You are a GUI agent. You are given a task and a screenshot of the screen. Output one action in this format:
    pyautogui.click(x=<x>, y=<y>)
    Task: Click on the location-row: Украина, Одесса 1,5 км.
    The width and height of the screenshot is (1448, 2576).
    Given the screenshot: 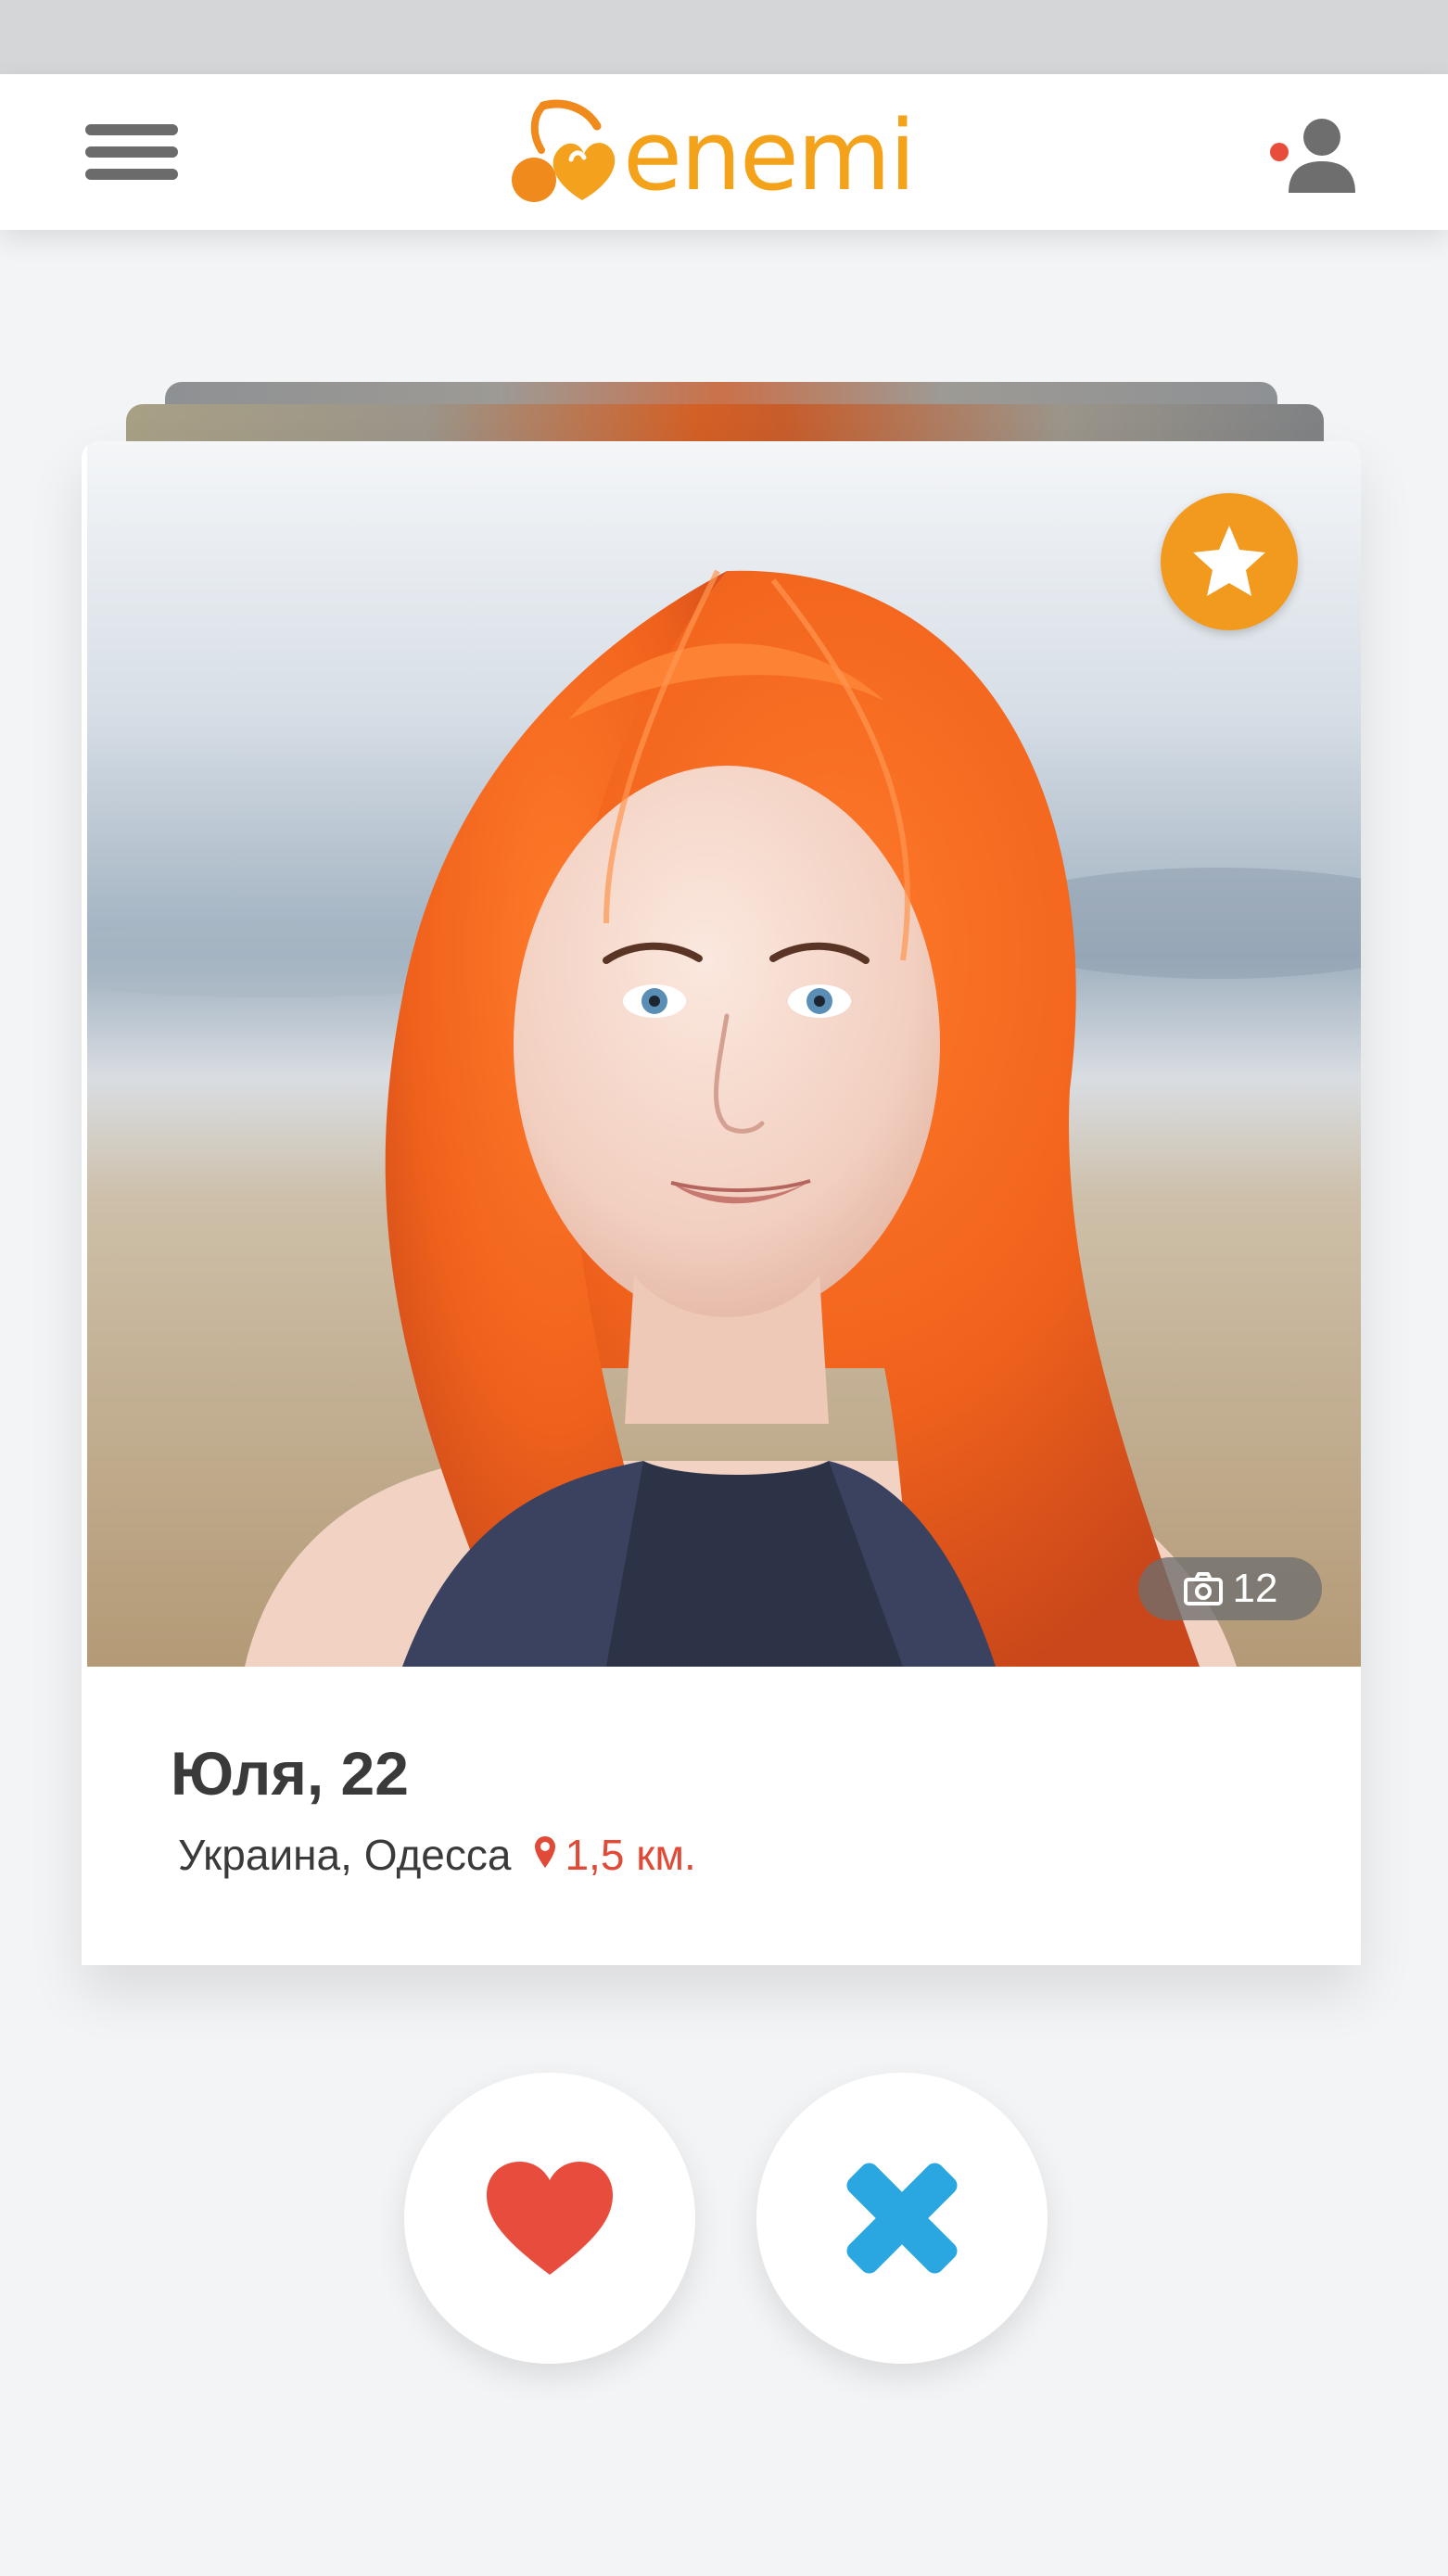 What is the action you would take?
    pyautogui.click(x=437, y=1855)
    